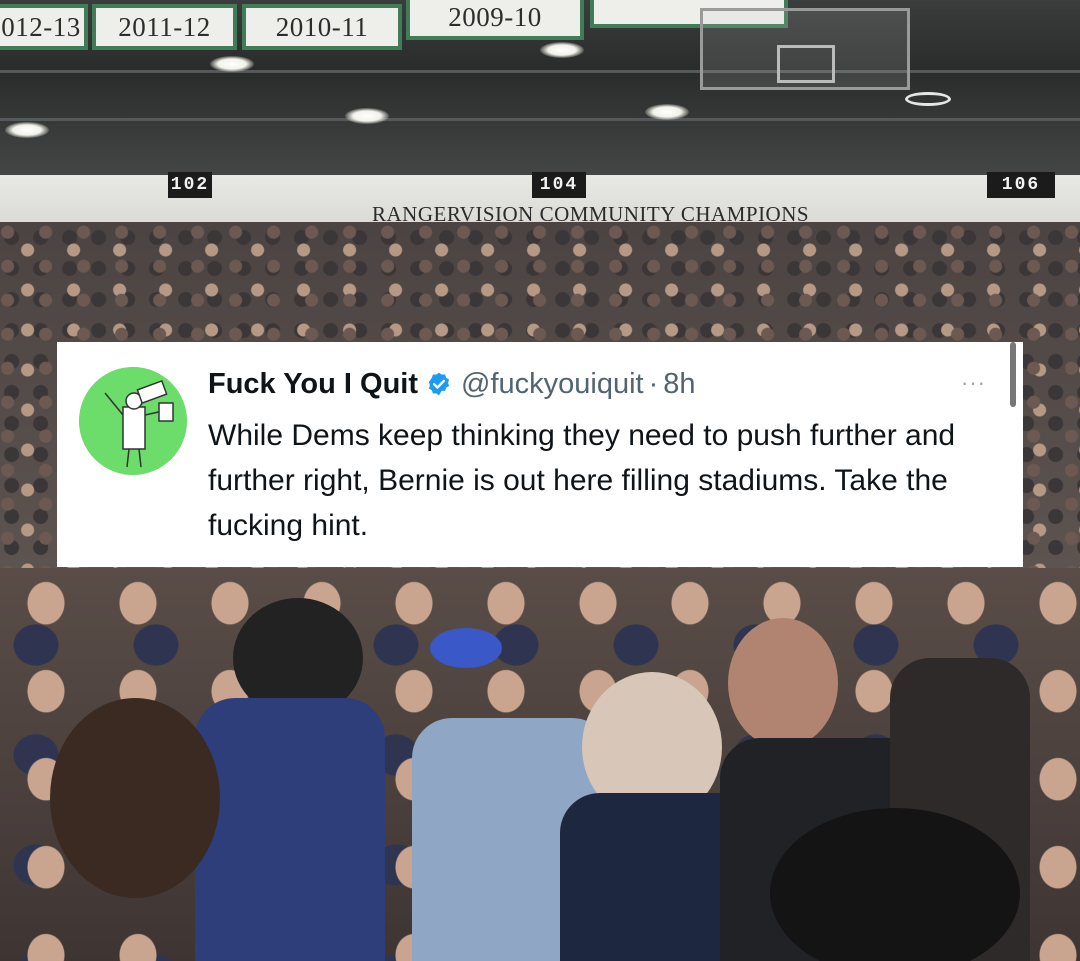 Image resolution: width=1080 pixels, height=961 pixels. Describe the element at coordinates (928, 99) in the screenshot. I see `basketball-rim` at that location.